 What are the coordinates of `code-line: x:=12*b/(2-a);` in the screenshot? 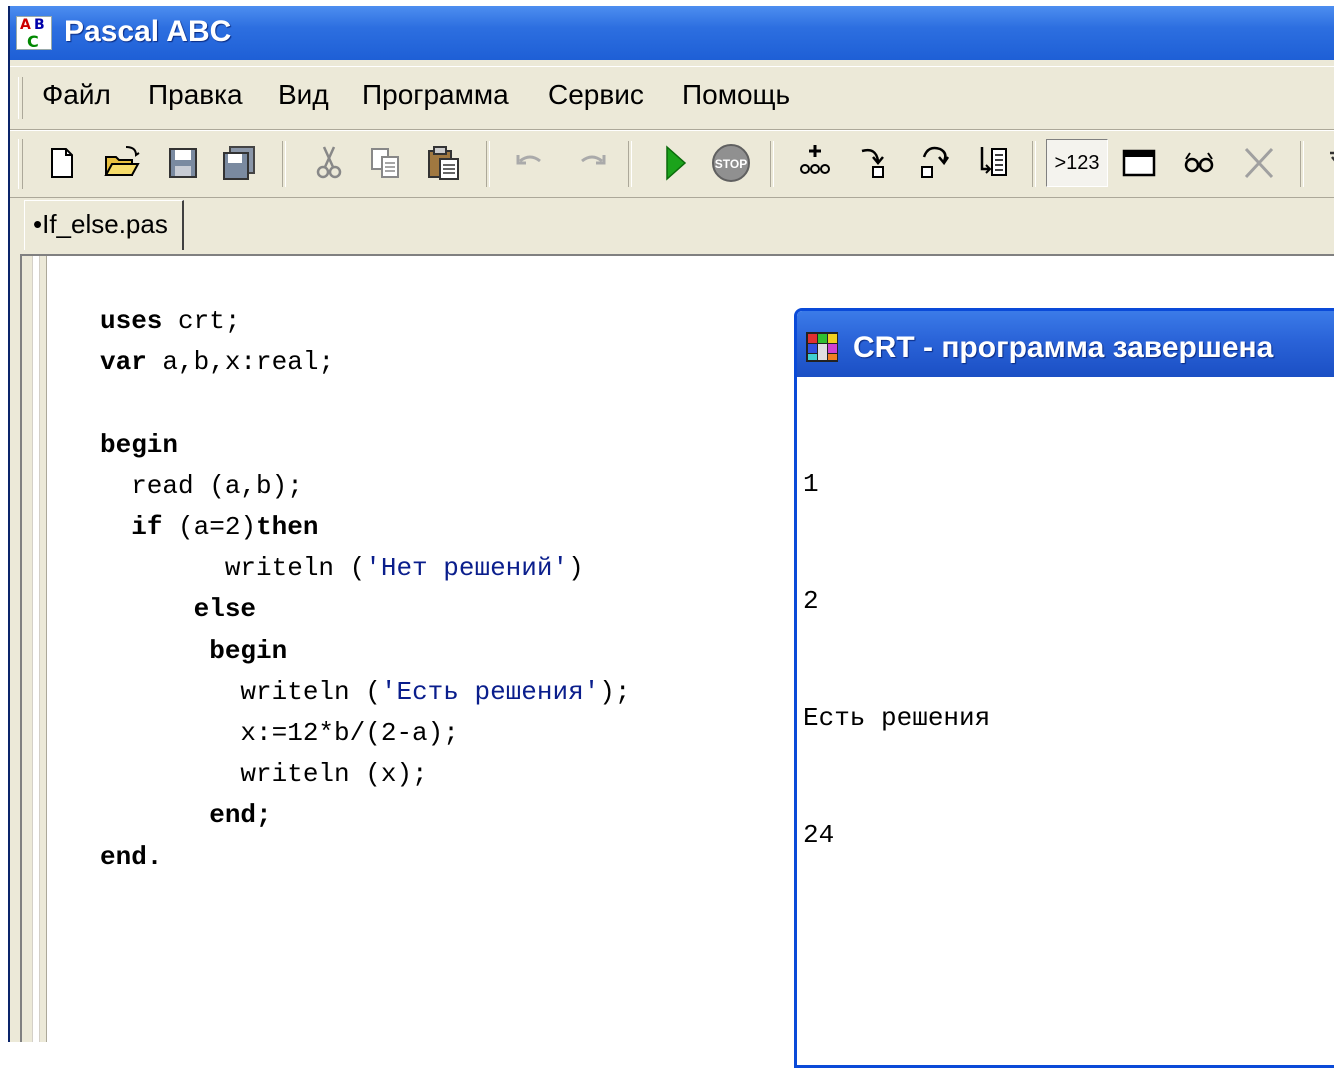 It's located at (365, 733).